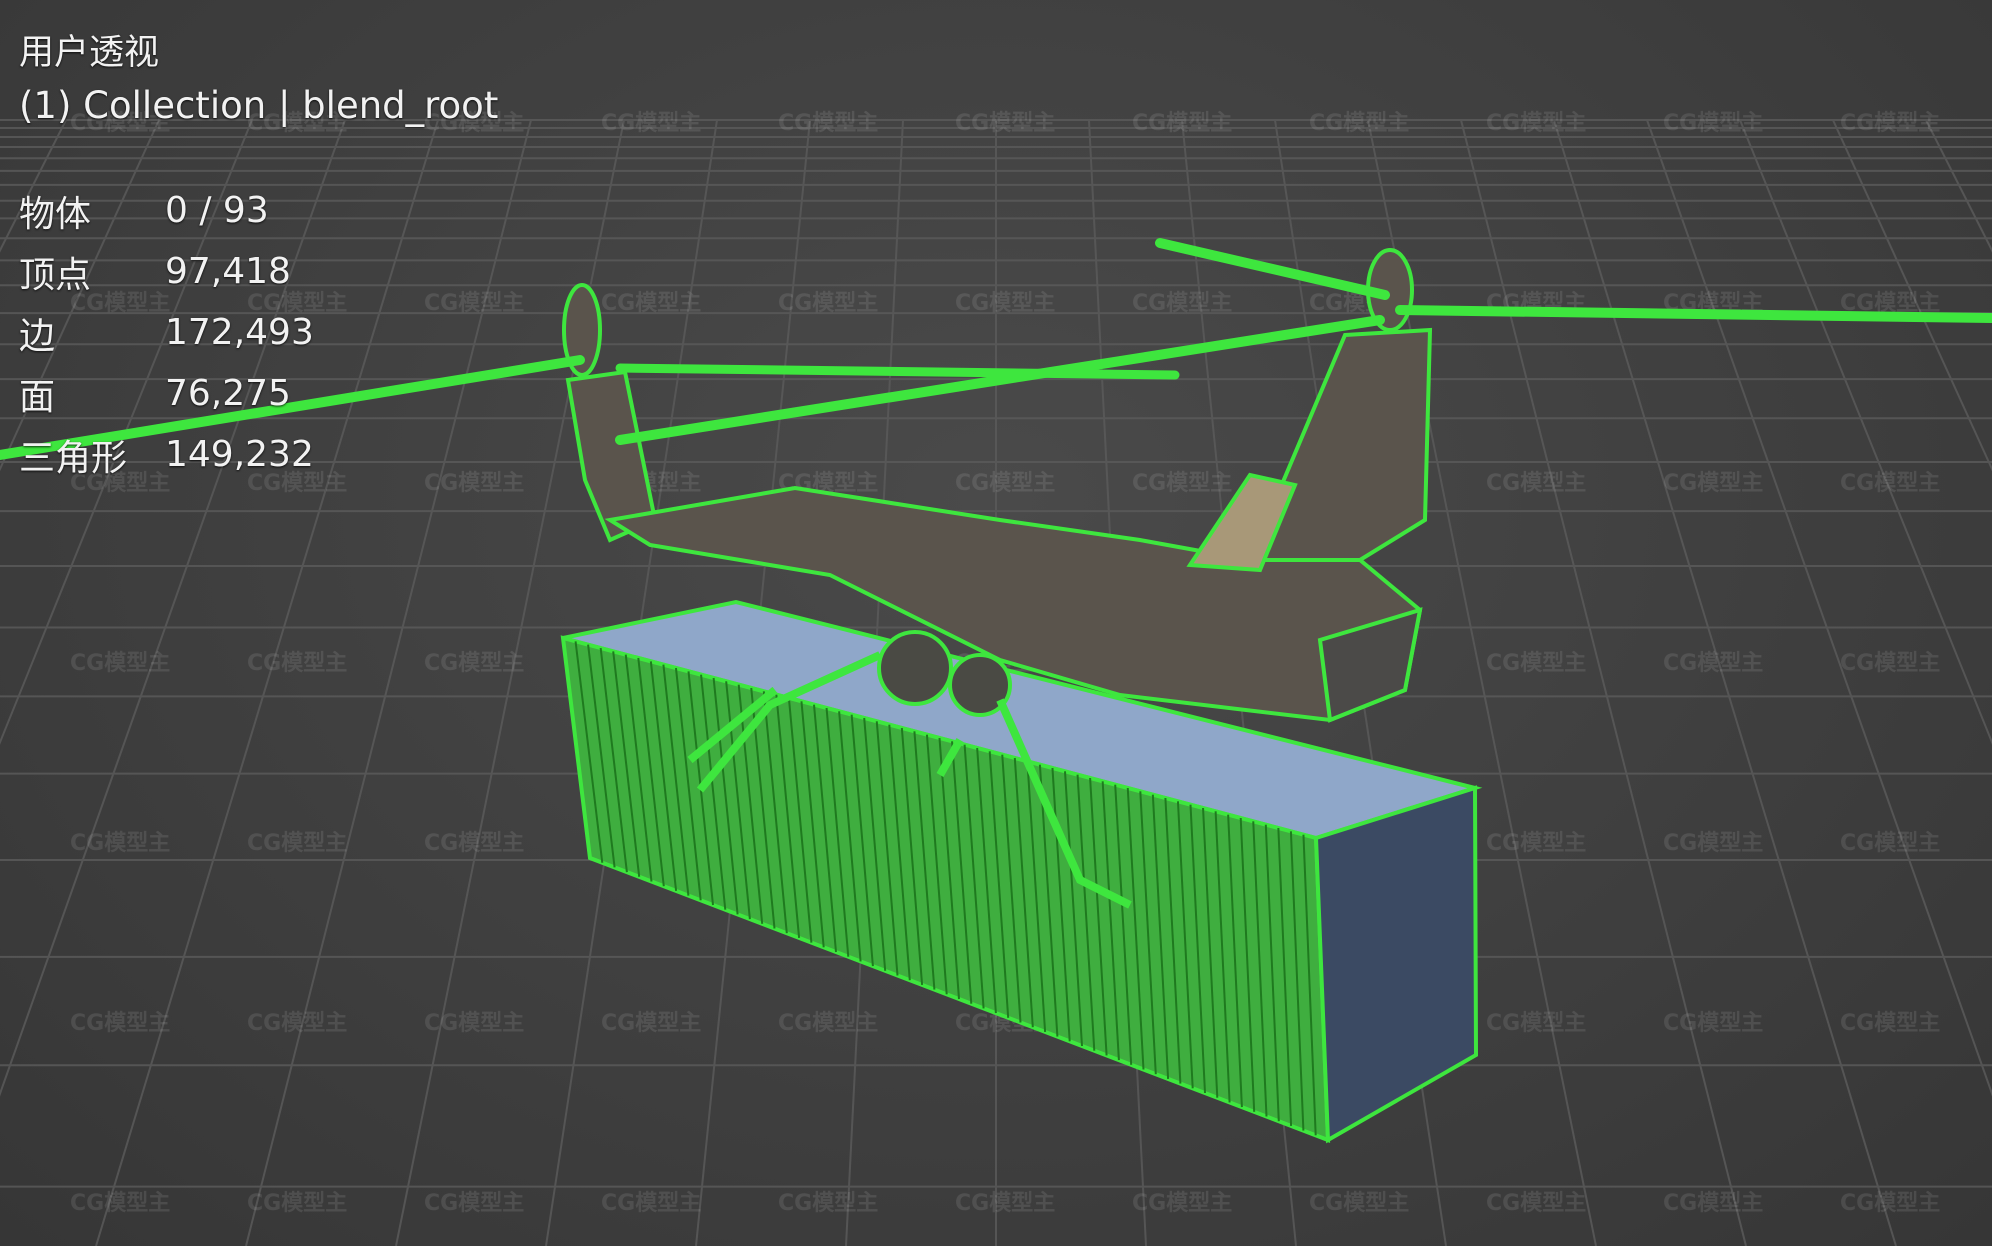 Image resolution: width=1992 pixels, height=1246 pixels. Describe the element at coordinates (37, 336) in the screenshot. I see `stat-label: 边` at that location.